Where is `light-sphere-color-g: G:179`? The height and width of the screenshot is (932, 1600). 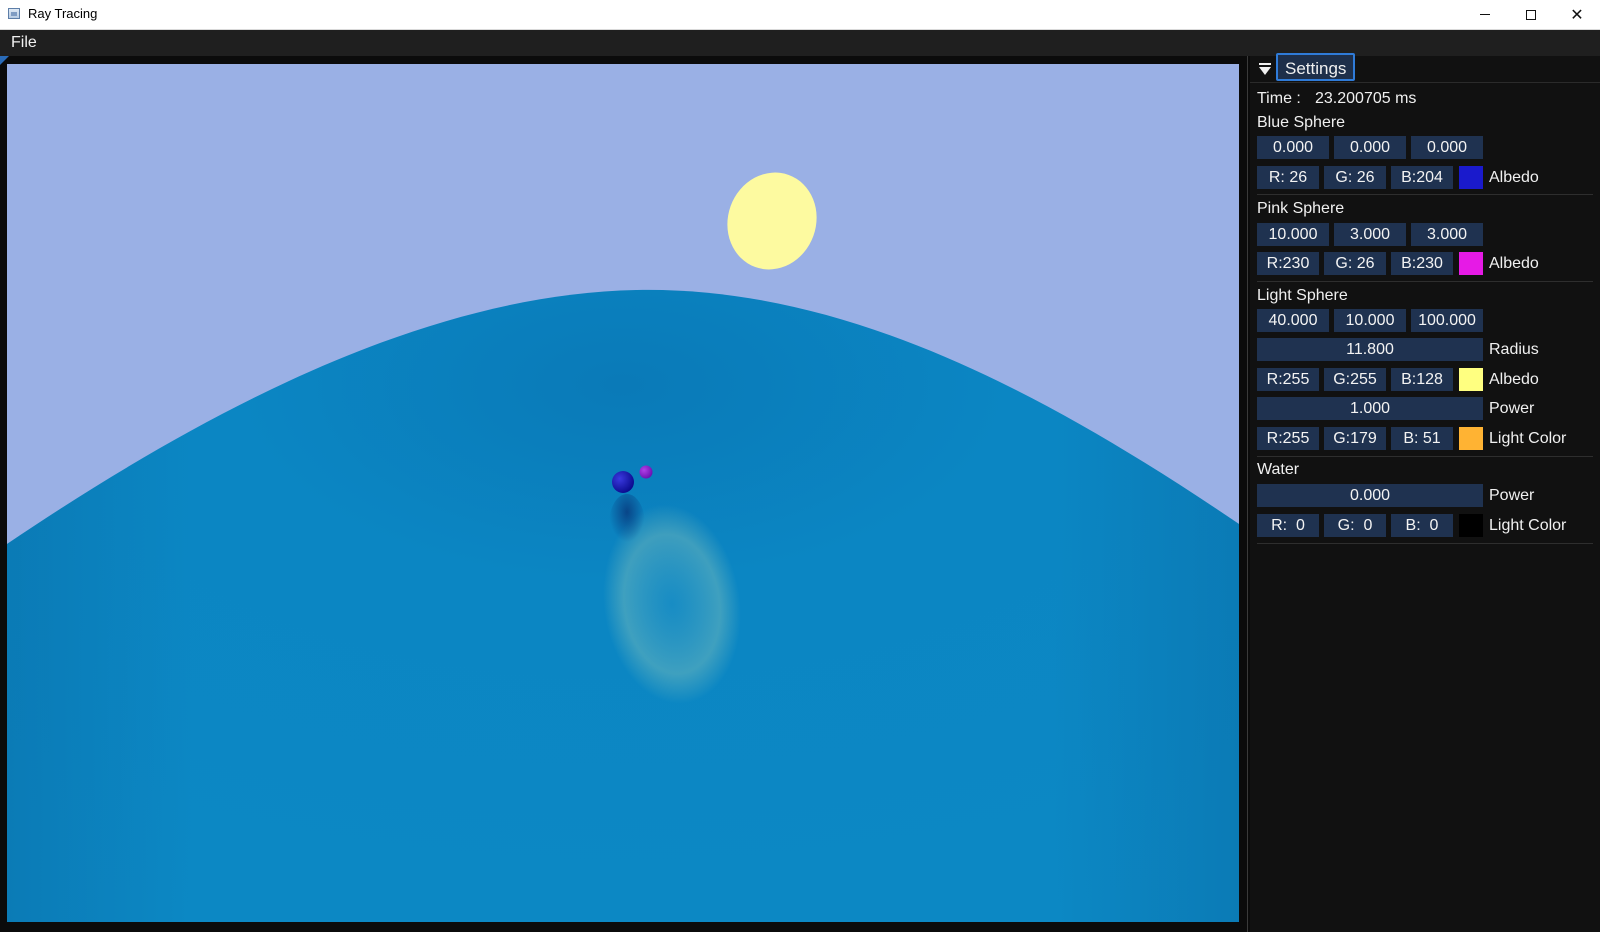 light-sphere-color-g: G:179 is located at coordinates (1355, 438).